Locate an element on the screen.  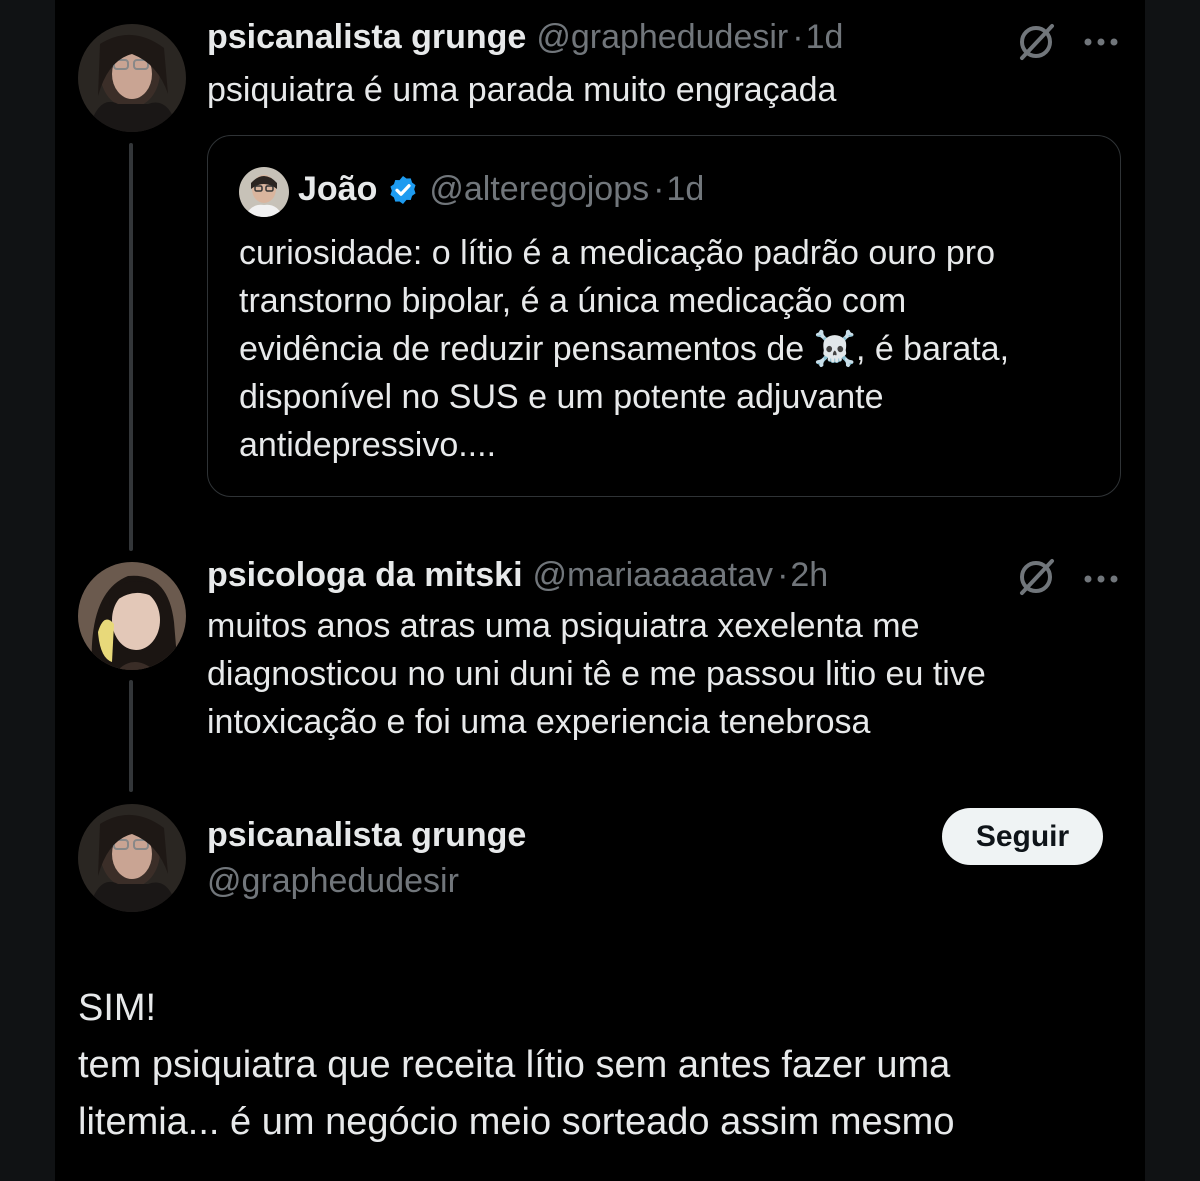
quote-author-handle: @alteregojops is located at coordinates (539, 189).